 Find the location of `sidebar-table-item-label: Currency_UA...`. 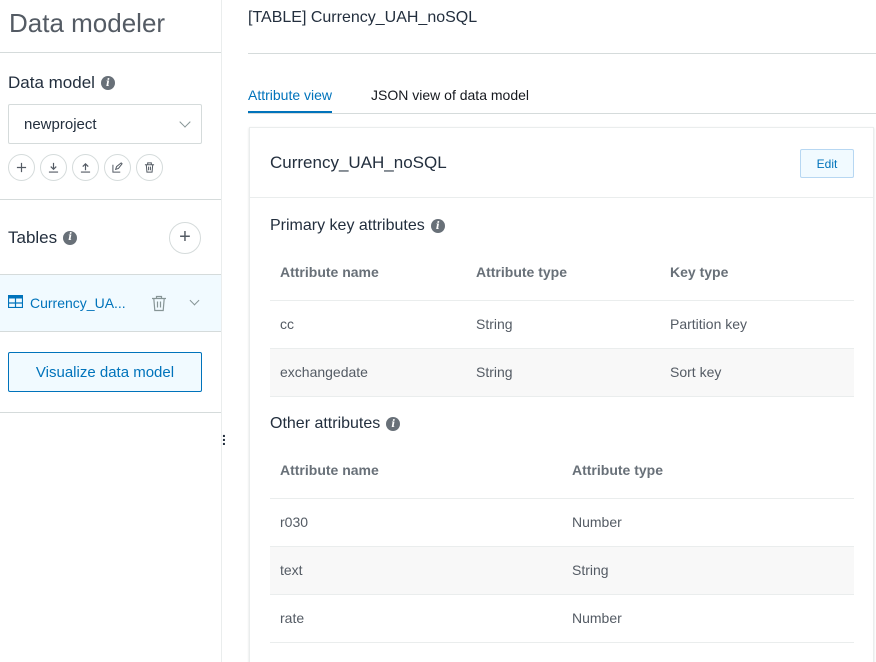

sidebar-table-item-label: Currency_UA... is located at coordinates (78, 303).